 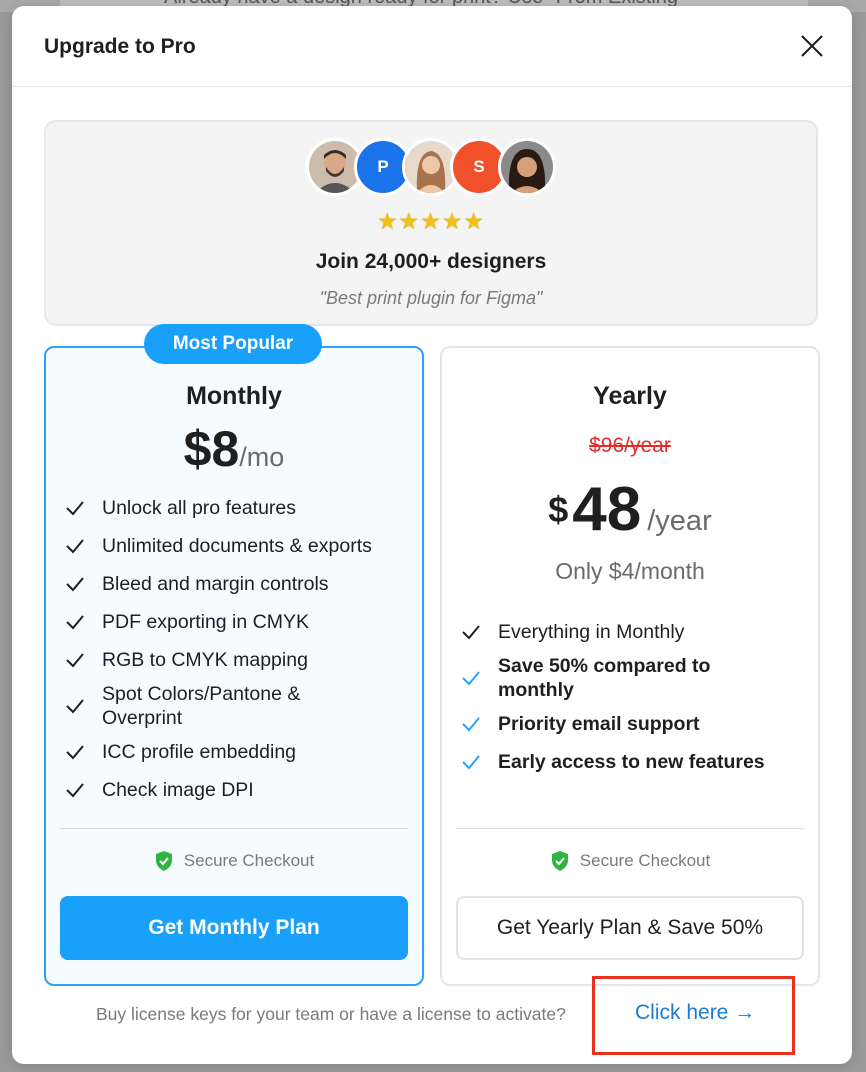 What do you see at coordinates (558, 509) in the screenshot?
I see `price-currency: $` at bounding box center [558, 509].